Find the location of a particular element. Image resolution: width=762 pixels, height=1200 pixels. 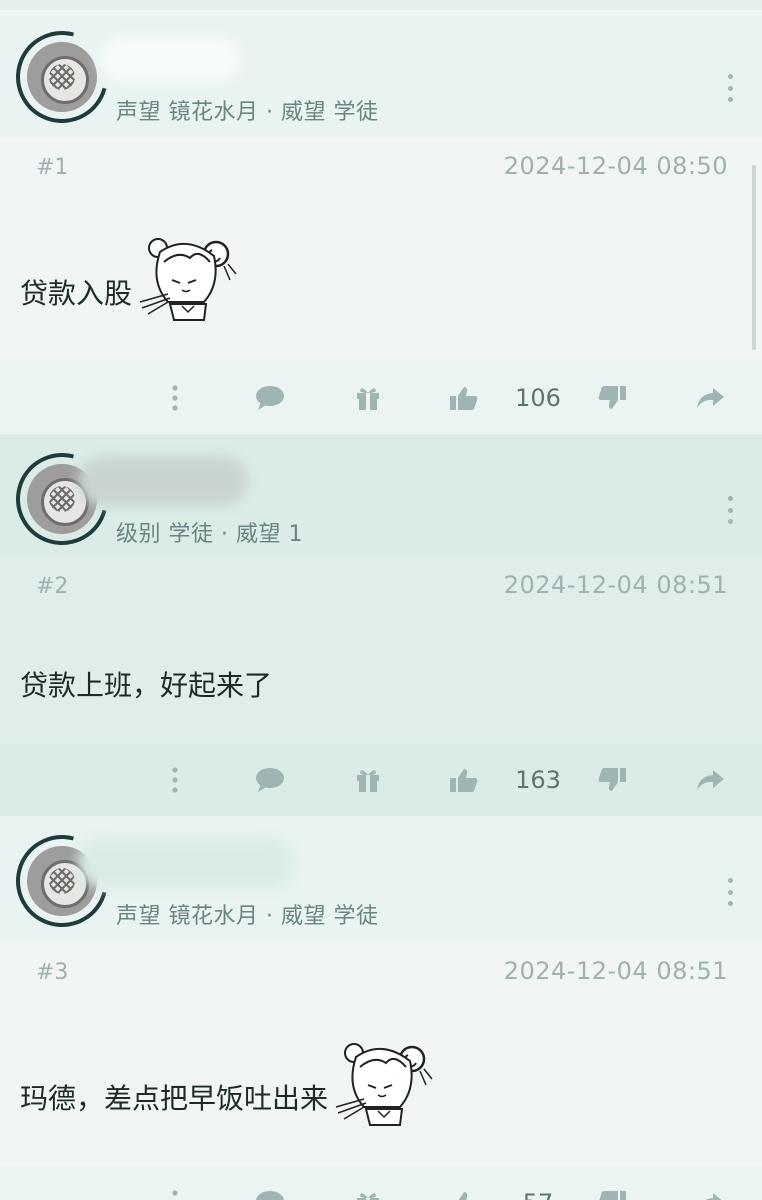

post-text: 贷款入股 is located at coordinates (76, 293).